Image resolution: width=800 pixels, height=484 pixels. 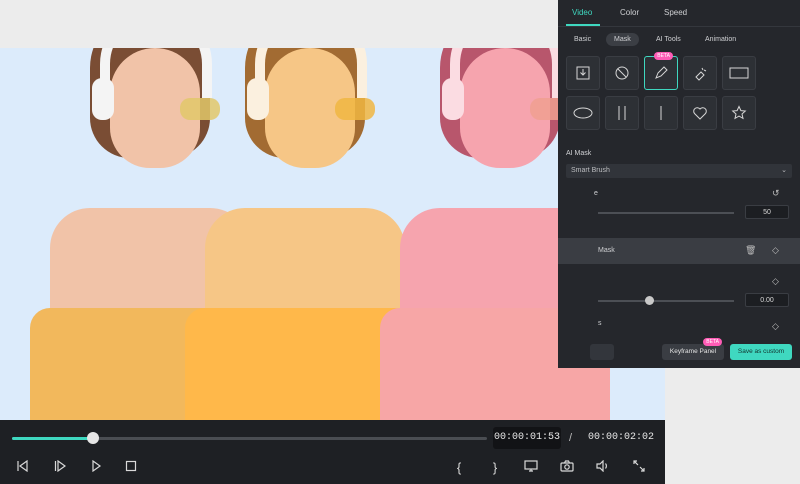 I want to click on keyframe-panel-button: Keyframe Panel BETA, so click(x=693, y=349).